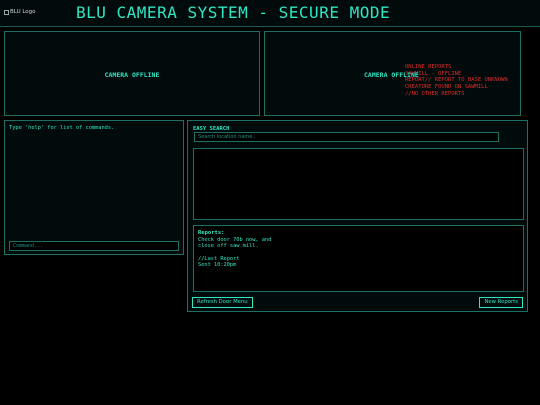  I want to click on overlay-line: SAWMILL - OFFLINE, so click(433, 73).